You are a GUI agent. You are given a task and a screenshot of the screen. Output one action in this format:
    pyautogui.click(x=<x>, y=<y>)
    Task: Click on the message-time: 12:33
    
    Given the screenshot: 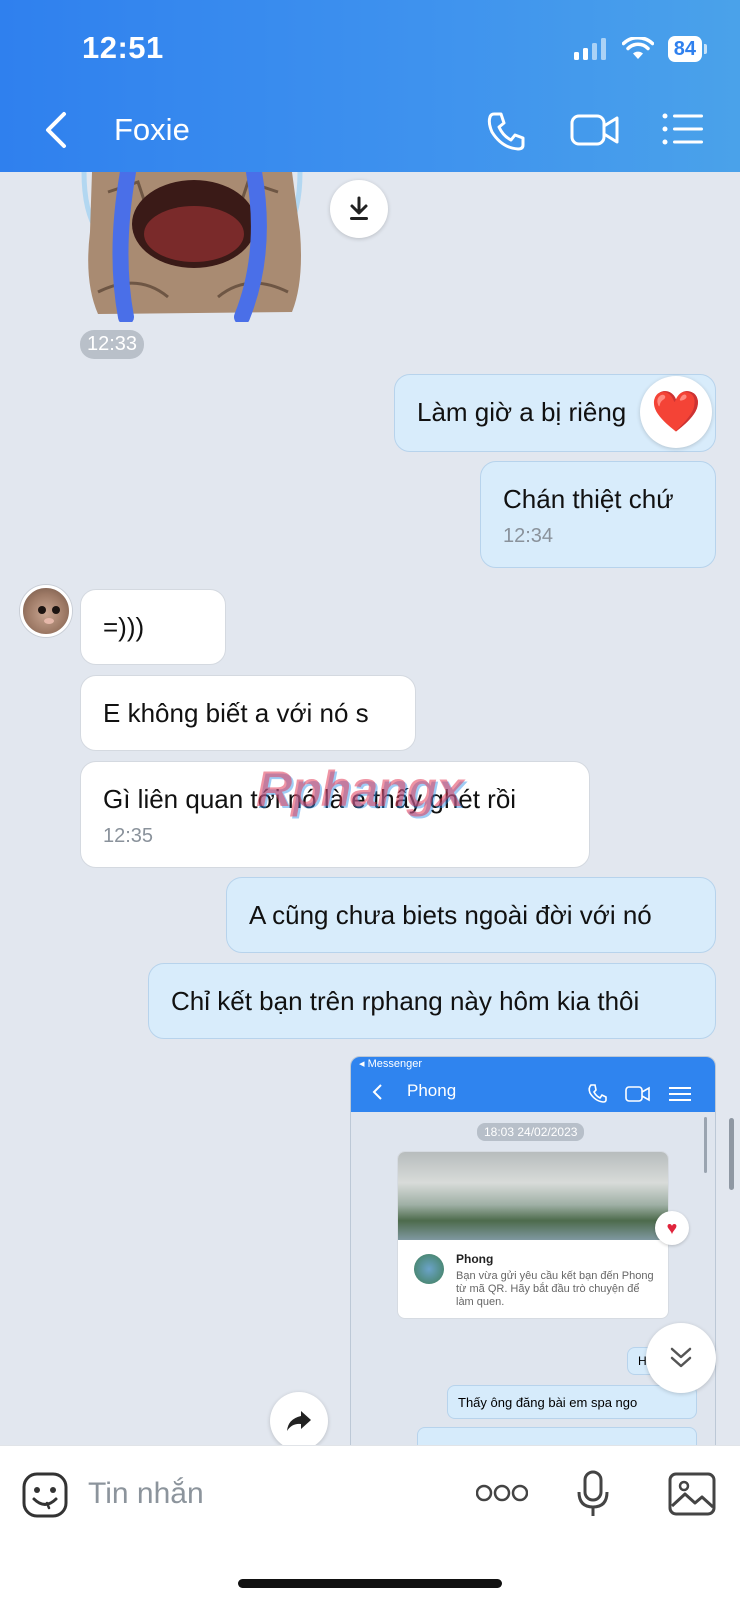 What is the action you would take?
    pyautogui.click(x=112, y=344)
    